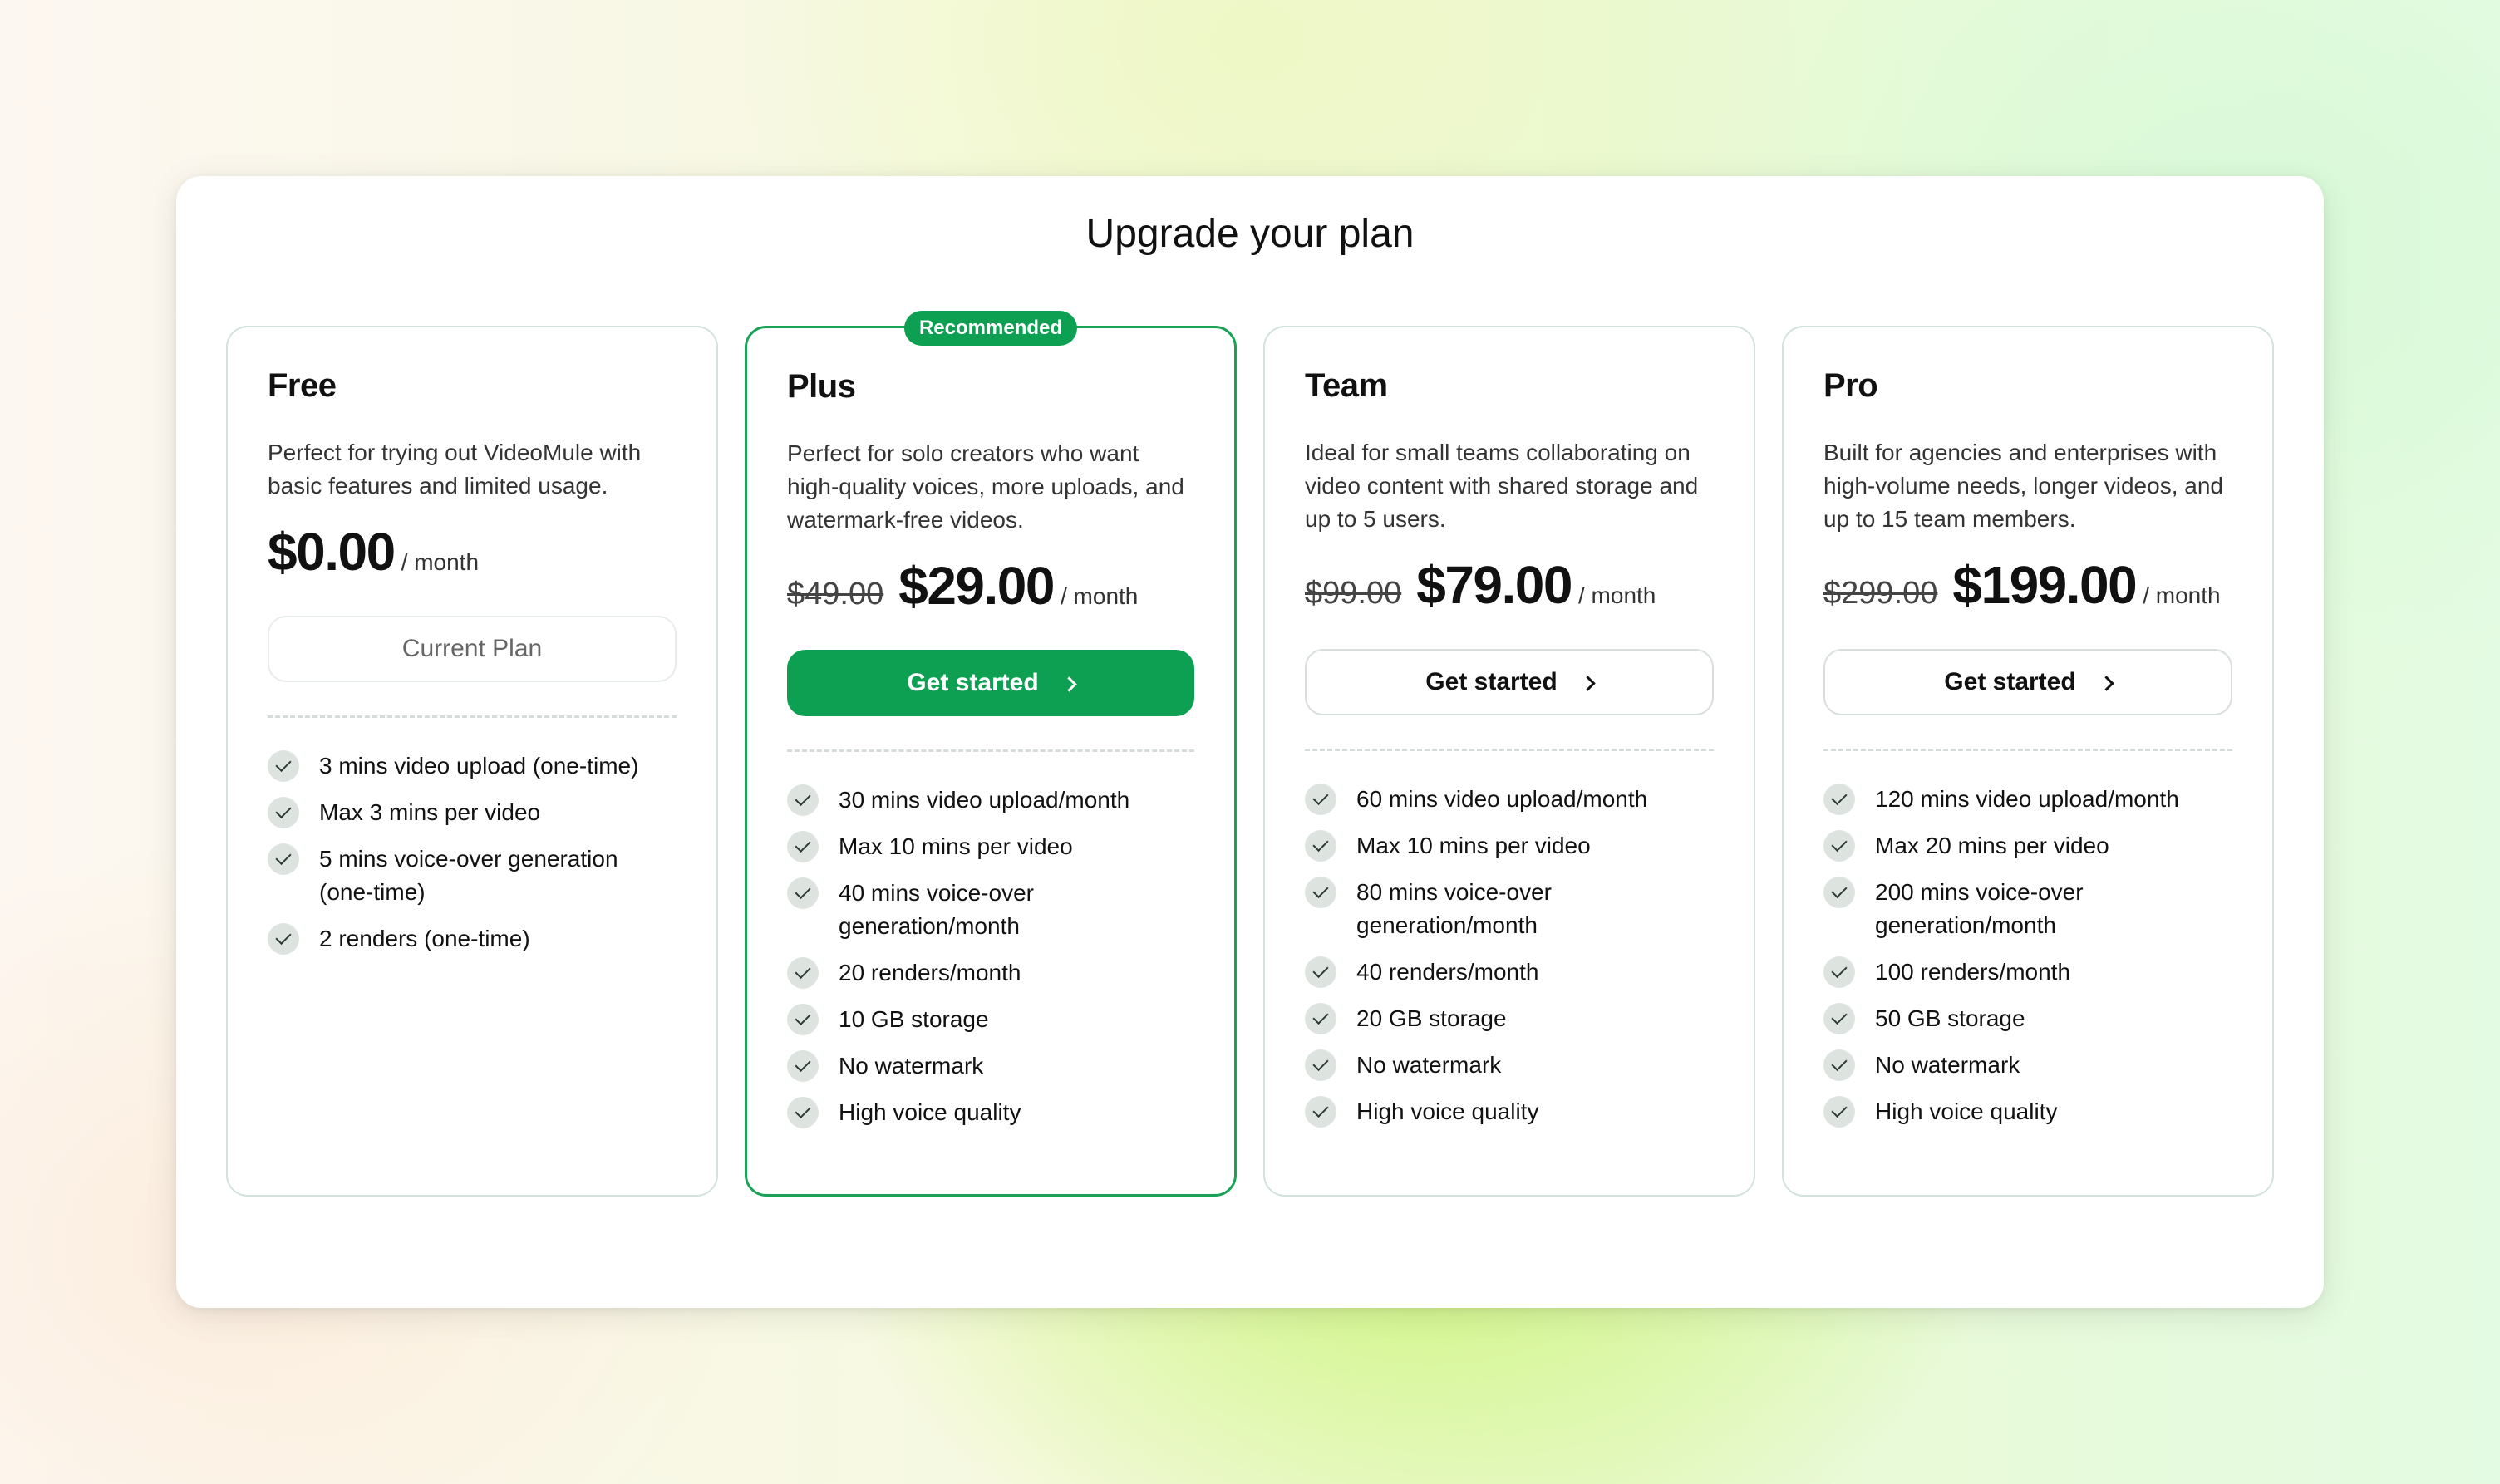 The height and width of the screenshot is (1484, 2500). I want to click on feature-label: 120 mins video upload/month, so click(2027, 799).